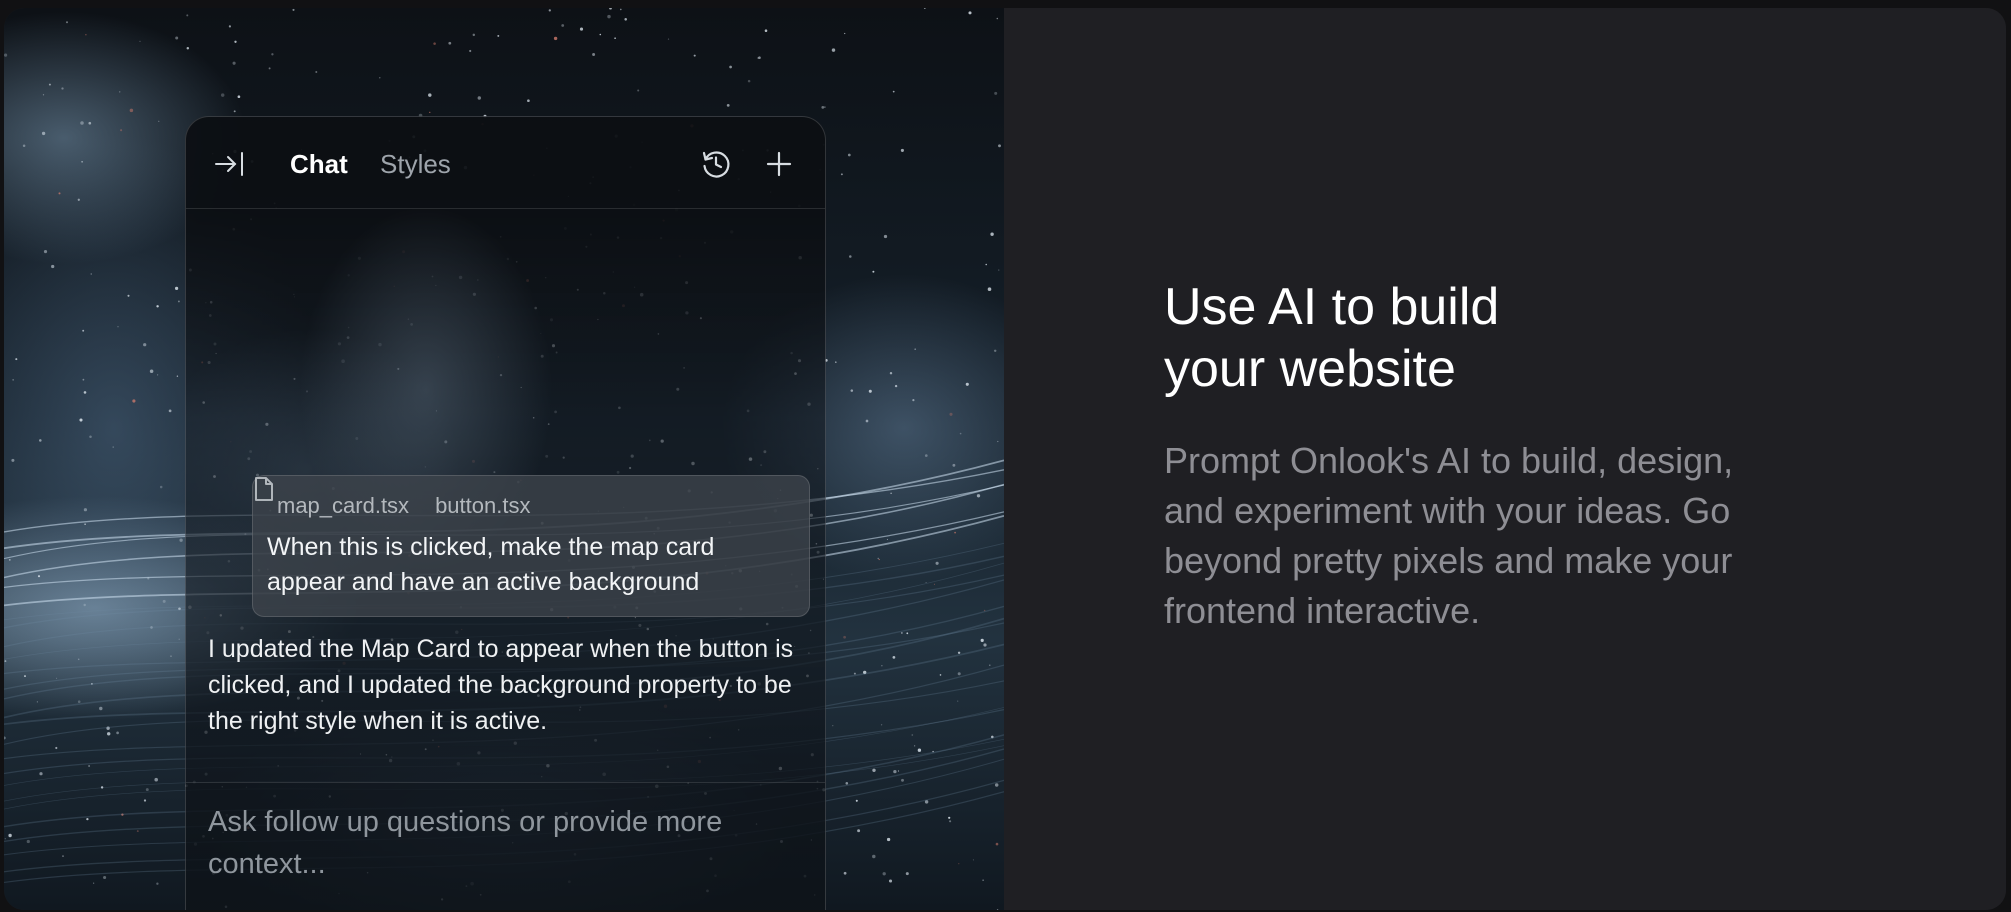 This screenshot has width=2011, height=912. Describe the element at coordinates (343, 505) in the screenshot. I see `file-chip-label: map_card.tsx` at that location.